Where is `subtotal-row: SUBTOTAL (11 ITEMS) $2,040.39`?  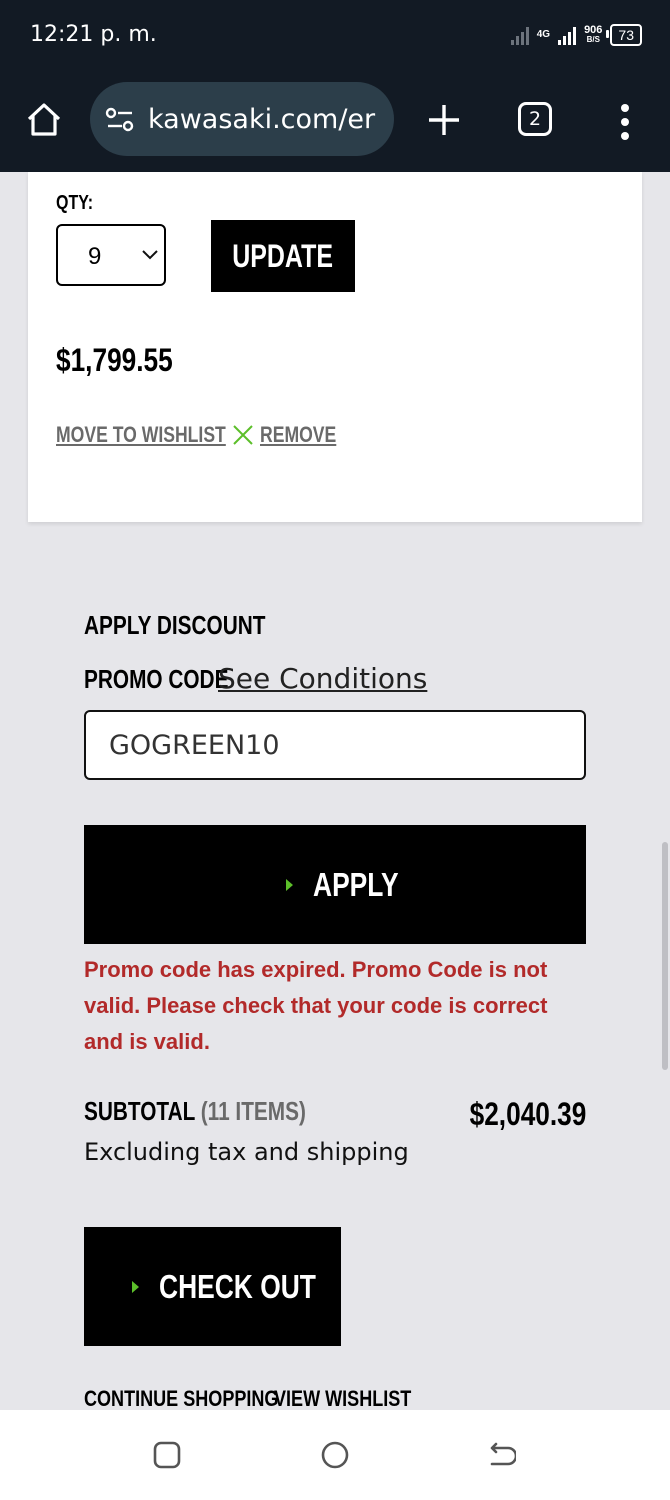 subtotal-row: SUBTOTAL (11 ITEMS) $2,040.39 is located at coordinates (335, 1116).